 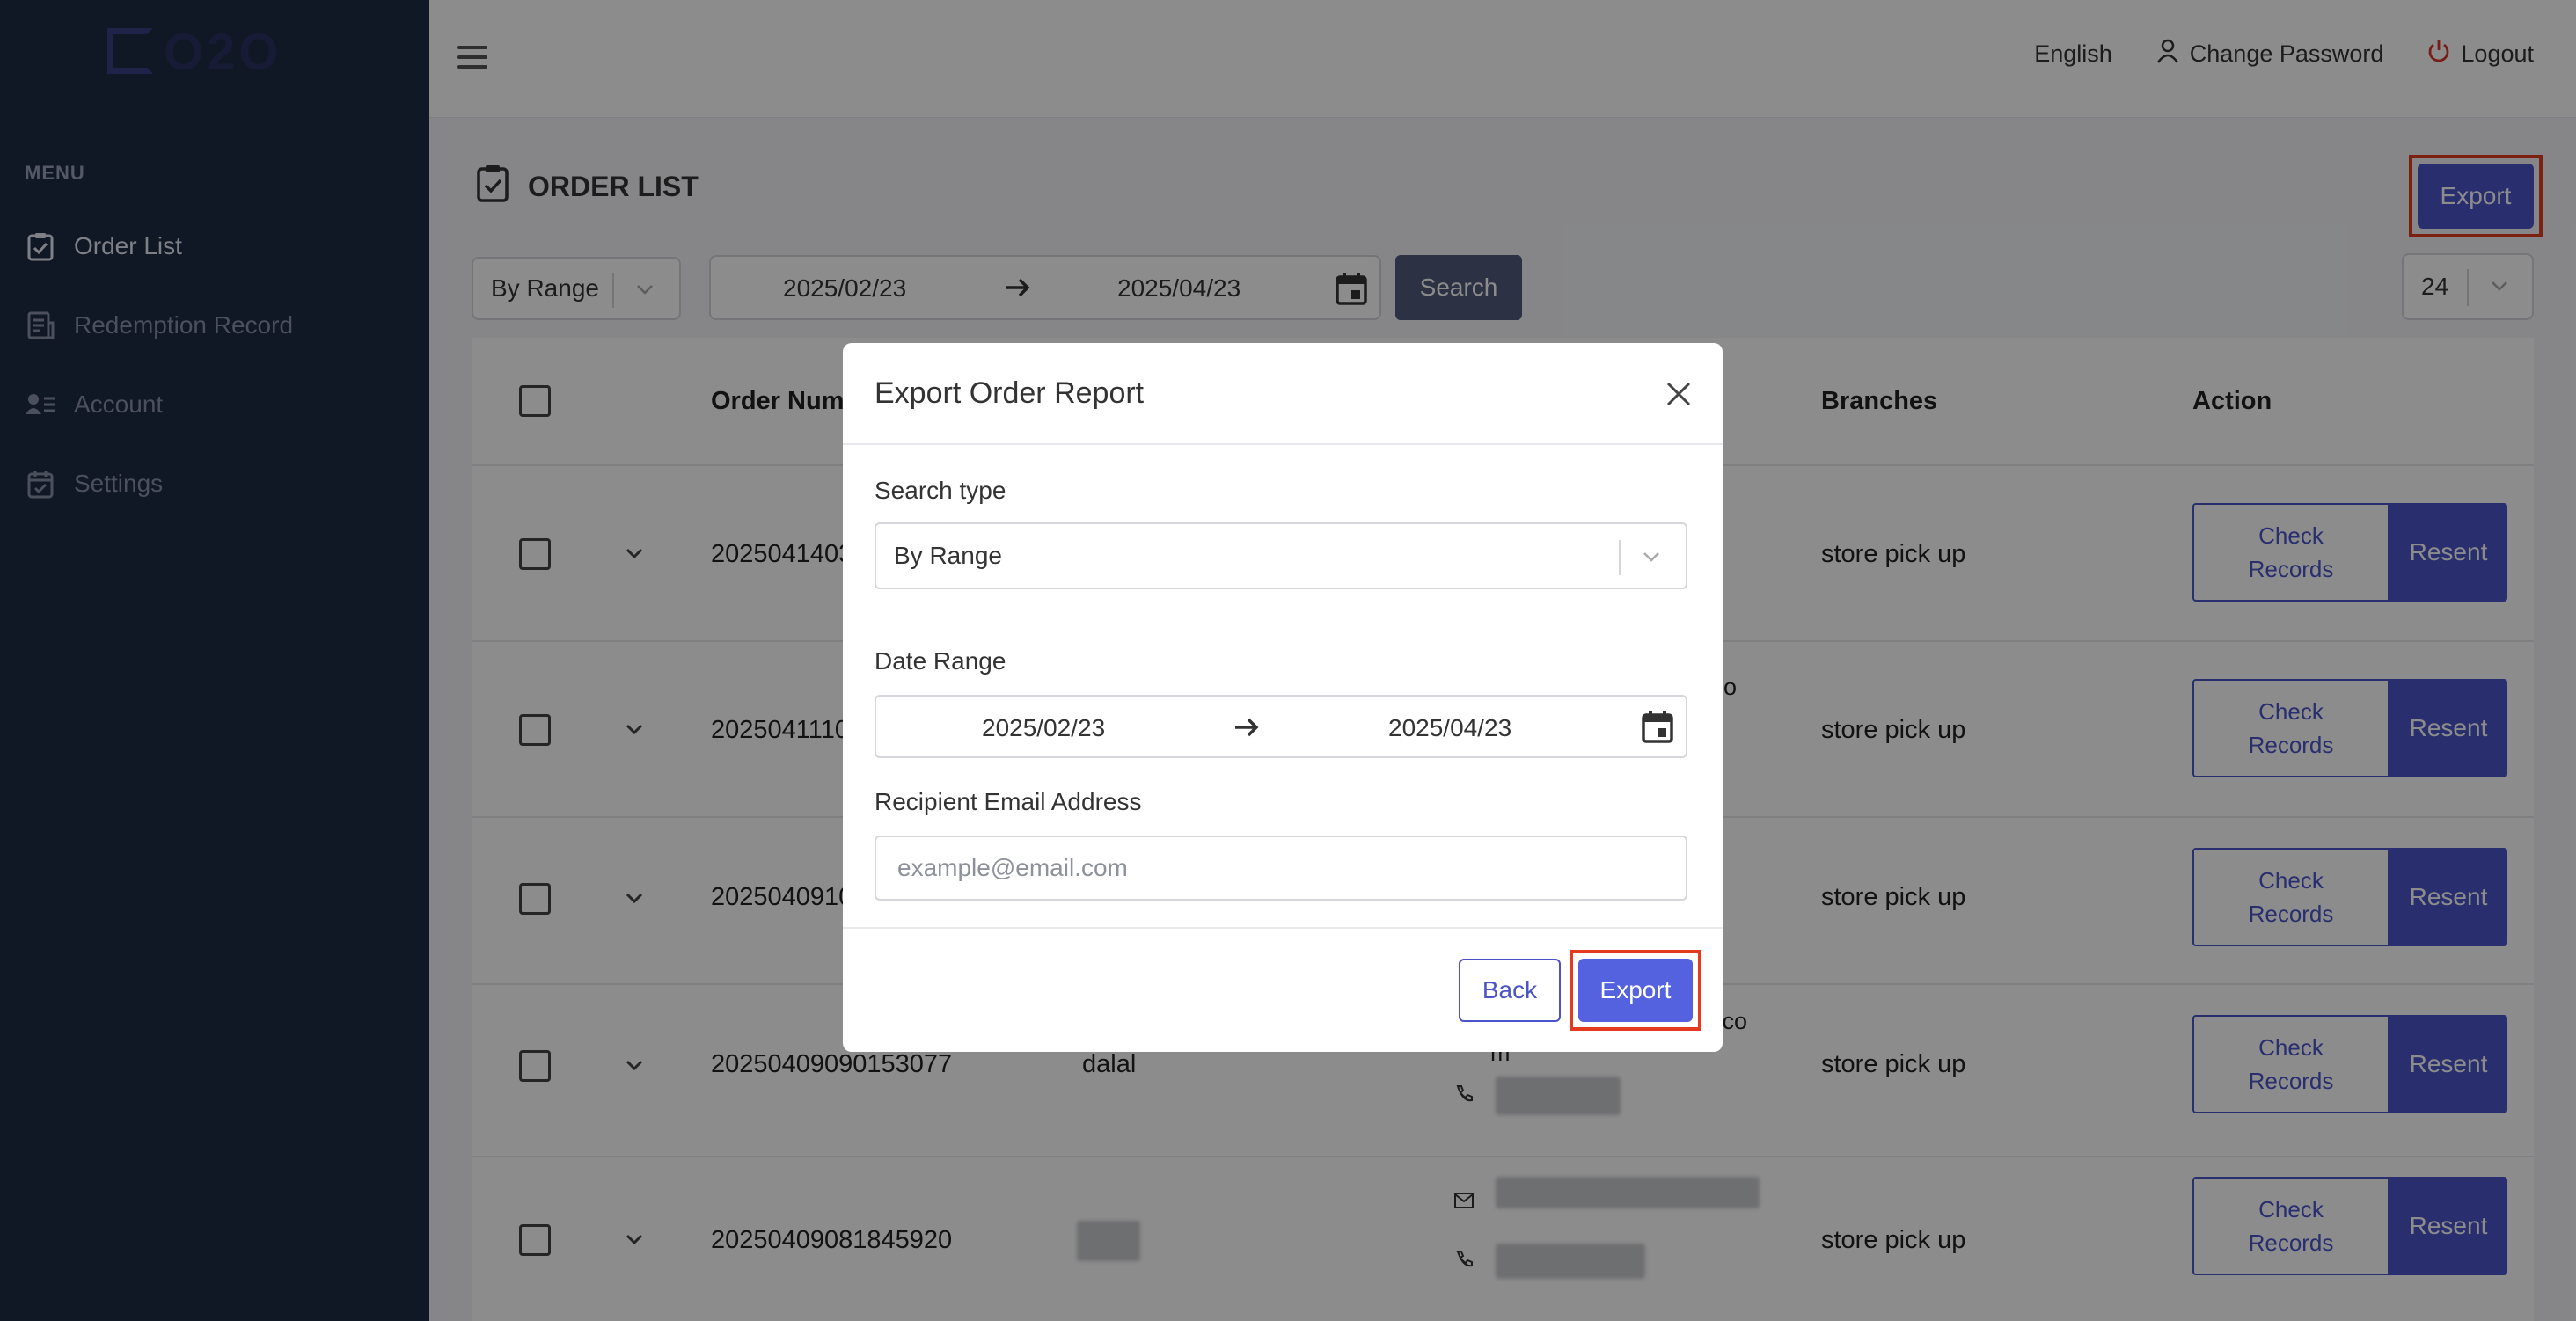 What do you see at coordinates (1043, 728) in the screenshot?
I see `modal-date-start: 2025/02/23` at bounding box center [1043, 728].